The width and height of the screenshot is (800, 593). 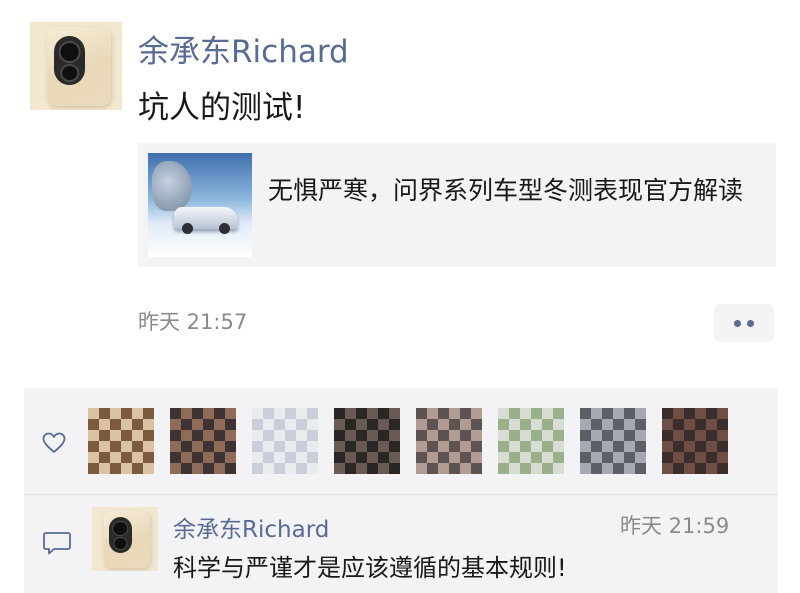 I want to click on post-timestamp: 昨天 21:57, so click(x=193, y=322).